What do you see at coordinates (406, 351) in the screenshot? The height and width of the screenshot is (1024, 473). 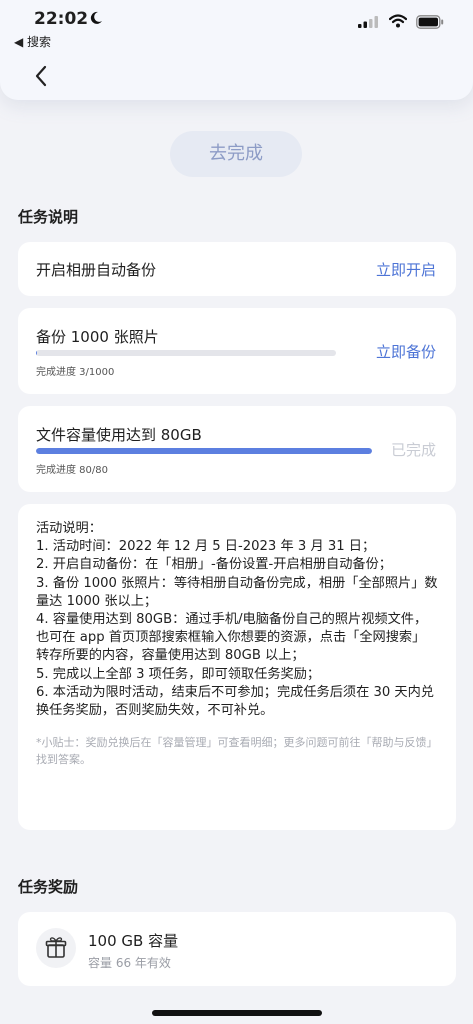 I see `backup-now-button: 立即备份` at bounding box center [406, 351].